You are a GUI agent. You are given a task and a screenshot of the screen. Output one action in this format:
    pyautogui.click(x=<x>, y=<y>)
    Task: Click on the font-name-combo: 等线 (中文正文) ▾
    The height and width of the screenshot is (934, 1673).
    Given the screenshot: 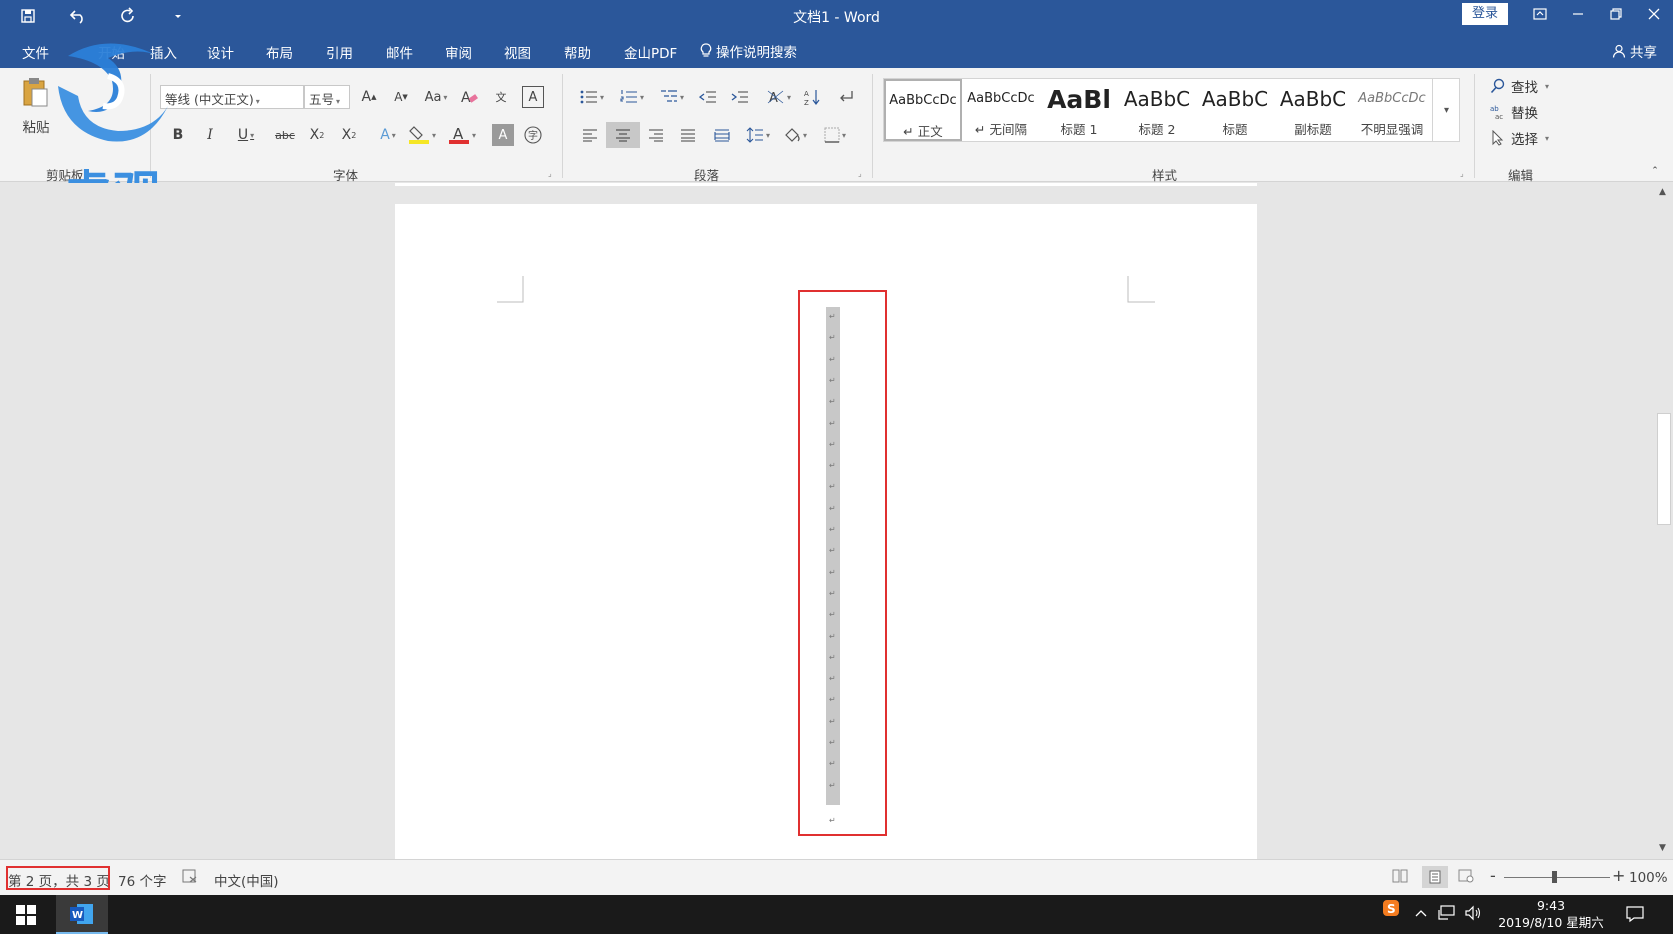 What is the action you would take?
    pyautogui.click(x=232, y=97)
    